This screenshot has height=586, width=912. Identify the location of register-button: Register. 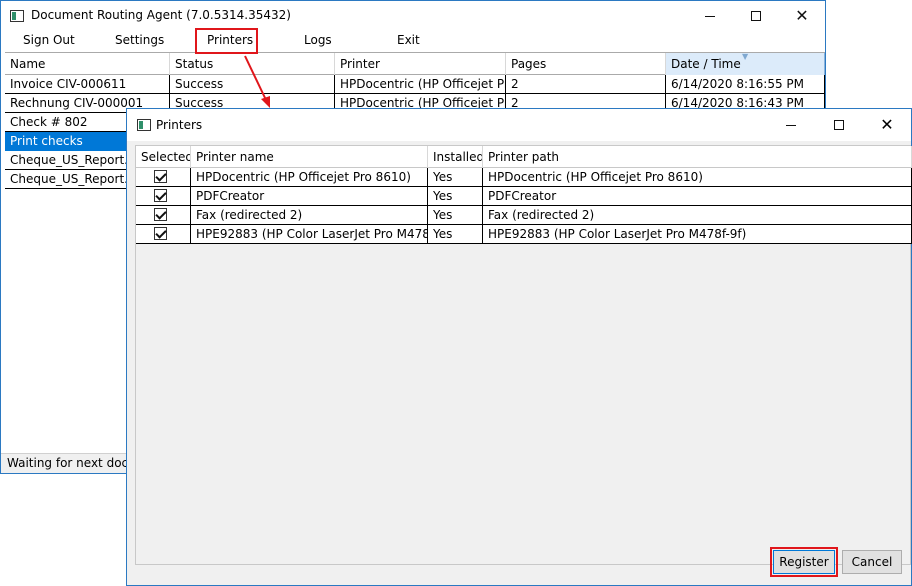
(804, 562).